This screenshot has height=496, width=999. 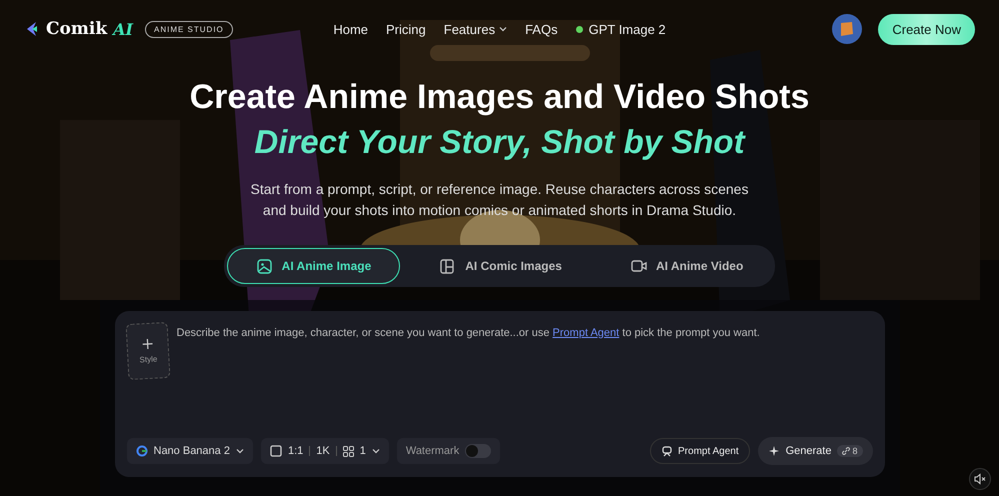 I want to click on grid-icon, so click(x=348, y=451).